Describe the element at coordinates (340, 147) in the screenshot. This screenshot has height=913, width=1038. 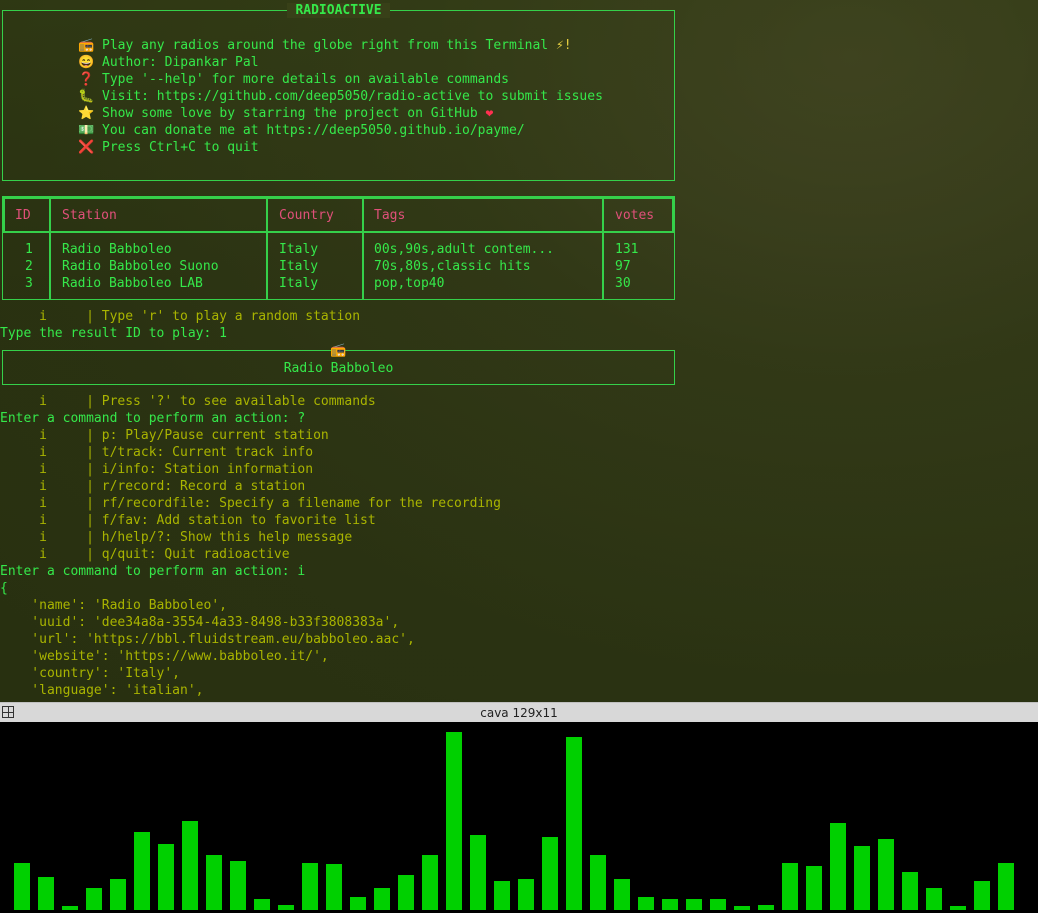
I see `banner-line: ❌ Press Ctrl+C to quit` at that location.